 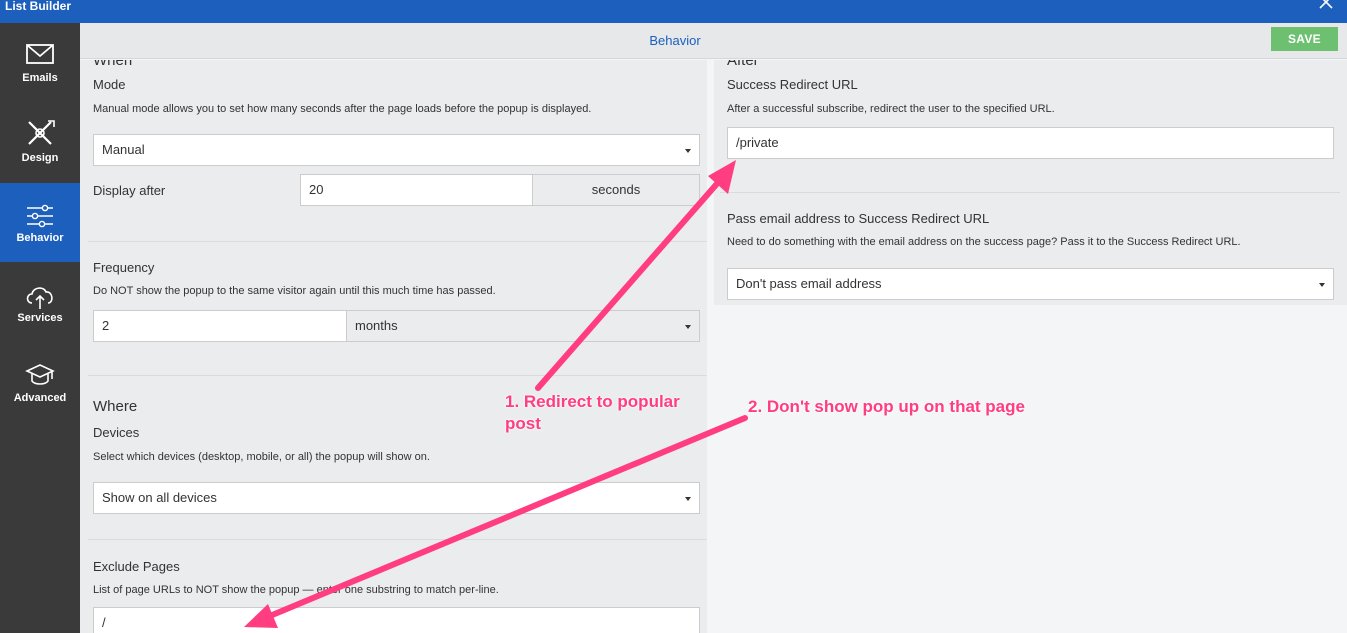 I want to click on sidebar-item-behavior: Behavior, so click(x=40, y=222).